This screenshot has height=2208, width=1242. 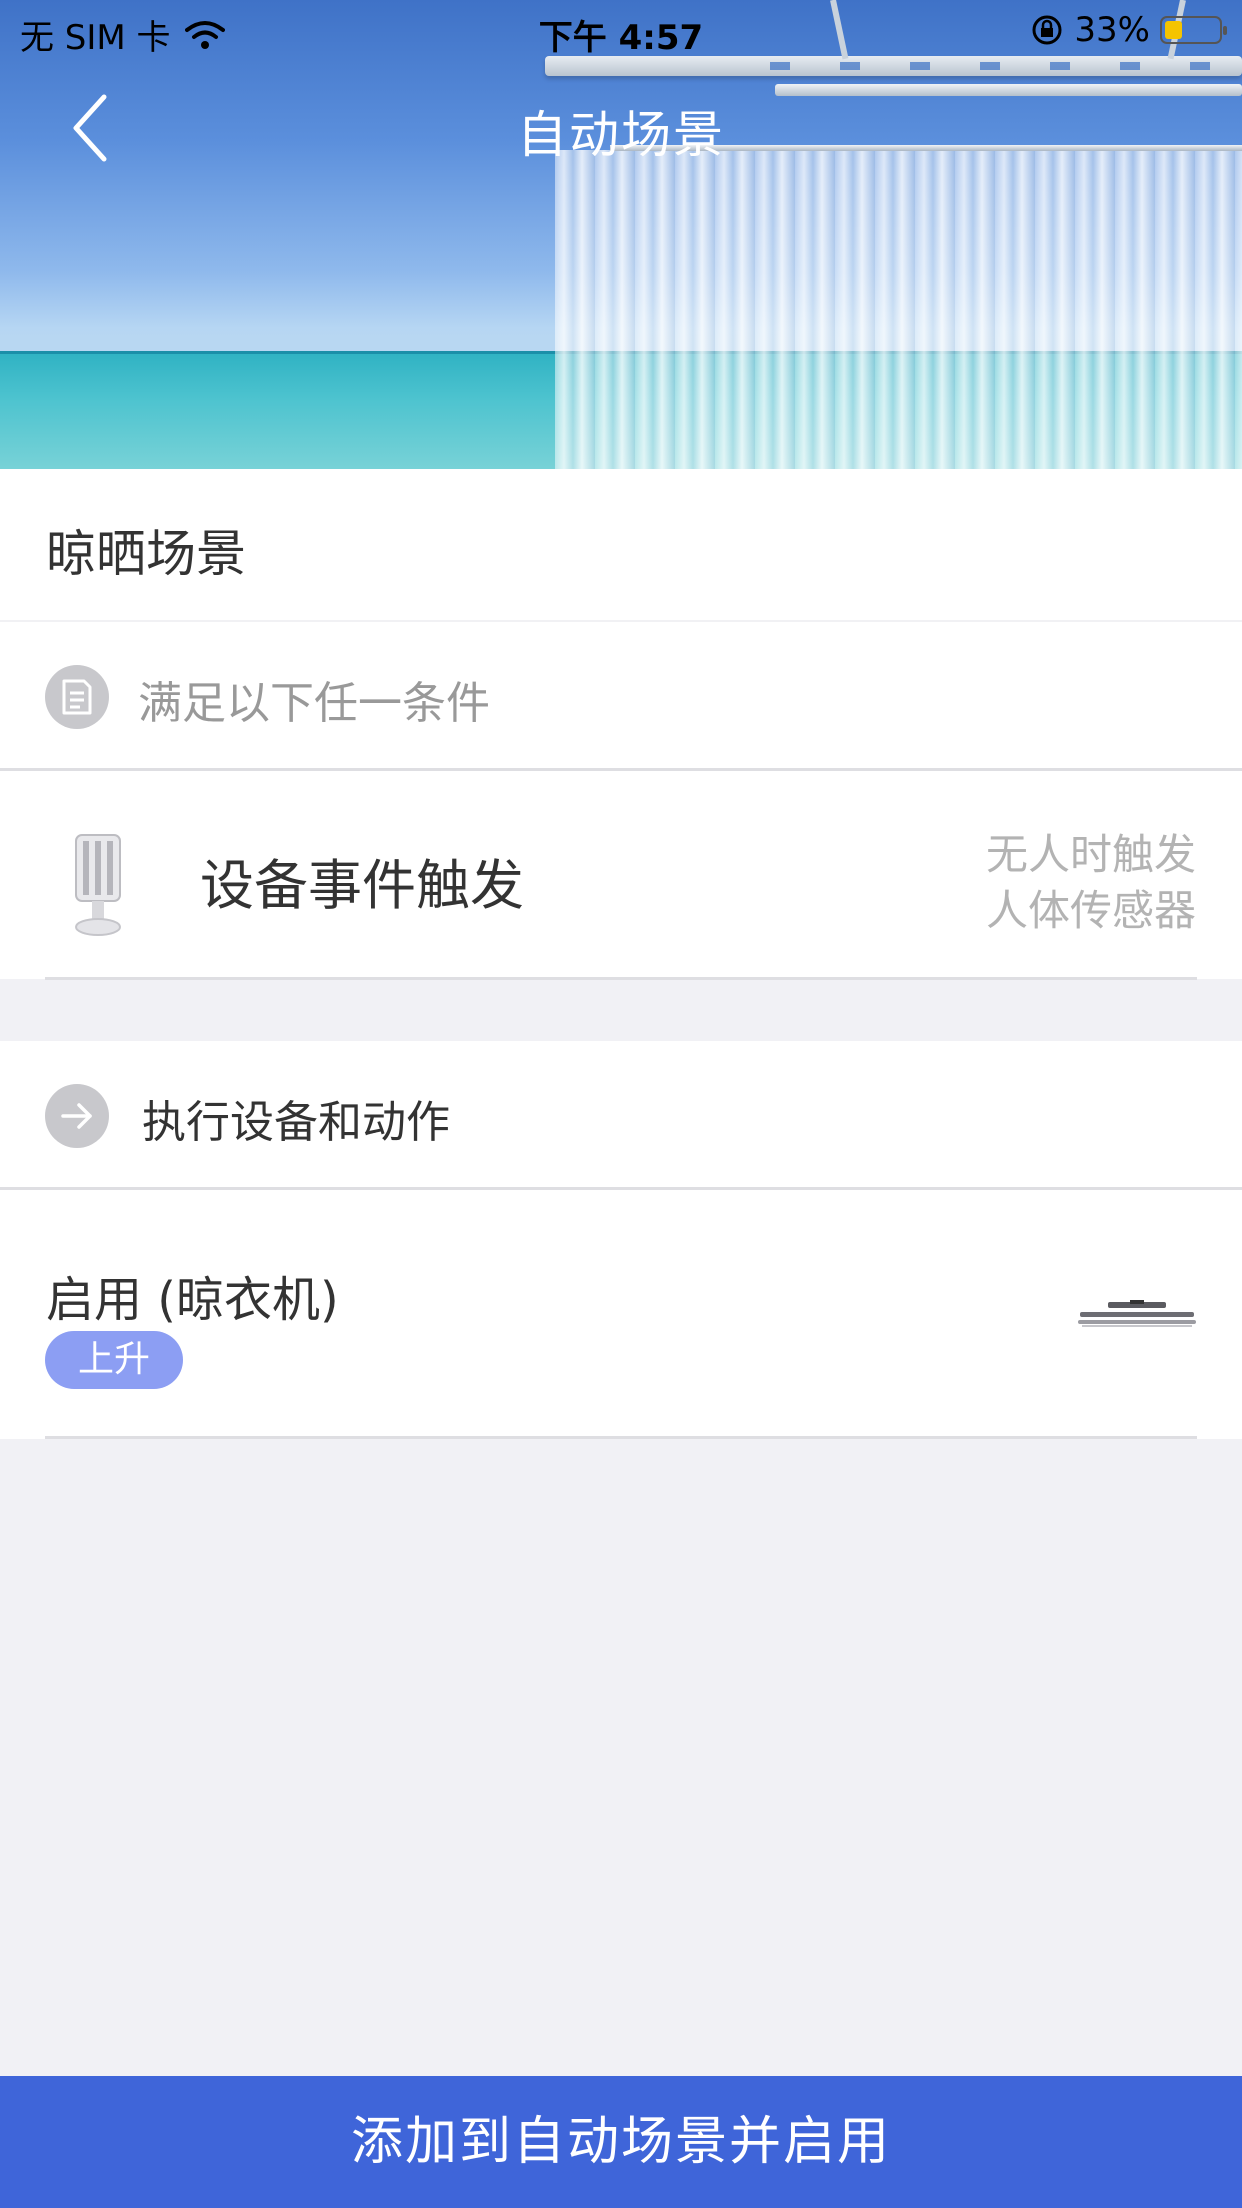 What do you see at coordinates (192, 1300) in the screenshot?
I see `action-title: 启用 (晾衣机)` at bounding box center [192, 1300].